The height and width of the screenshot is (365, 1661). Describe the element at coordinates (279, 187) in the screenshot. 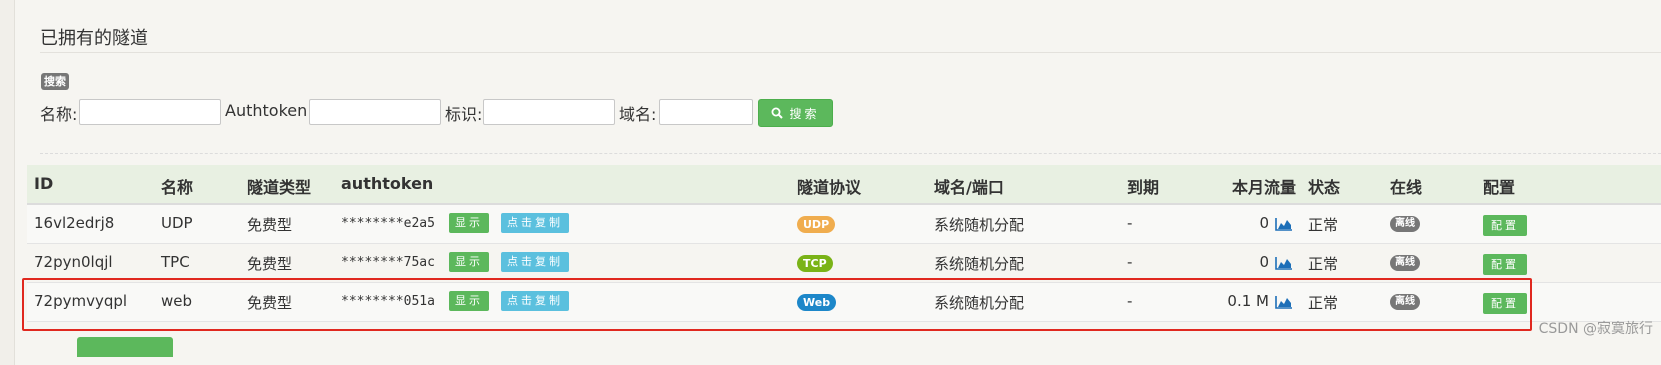

I see `header-type: 隧道类型` at that location.